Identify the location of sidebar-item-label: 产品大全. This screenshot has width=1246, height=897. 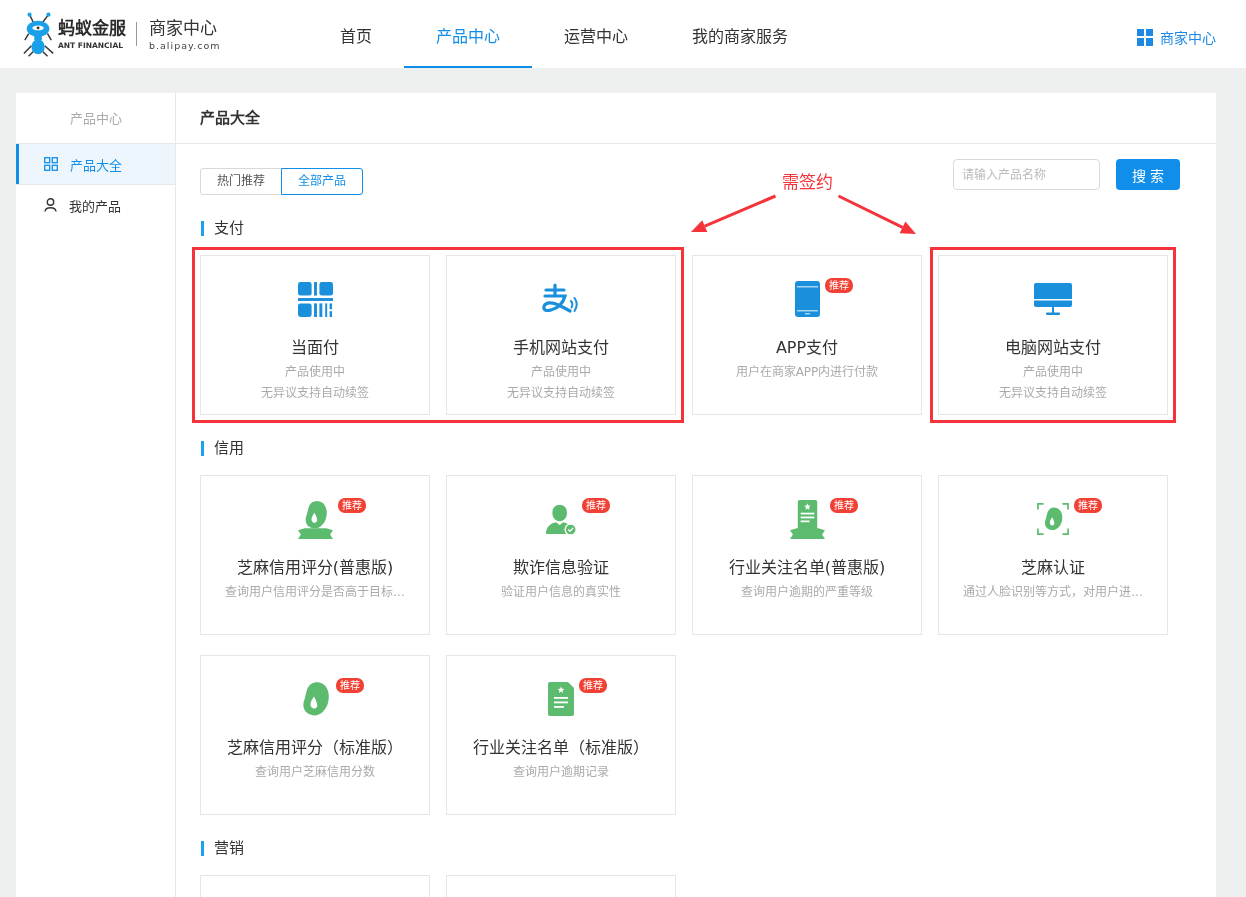
(96, 165).